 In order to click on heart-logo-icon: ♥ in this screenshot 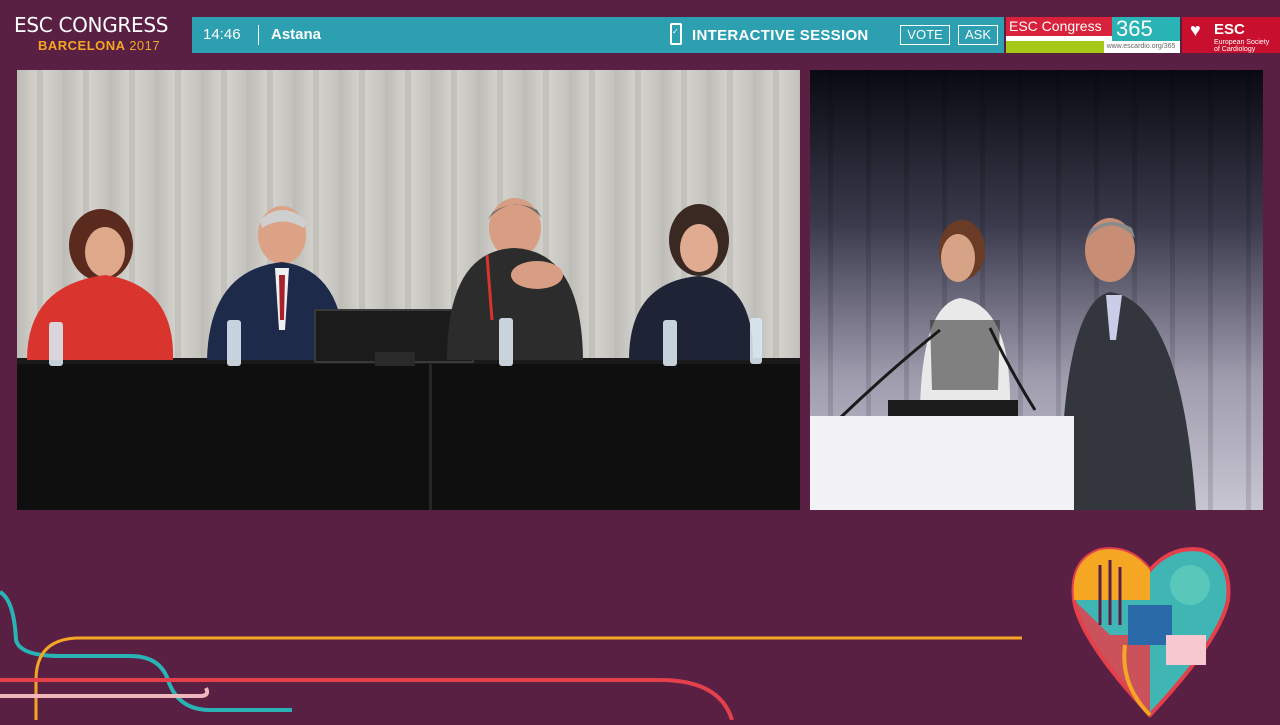, I will do `click(1195, 30)`.